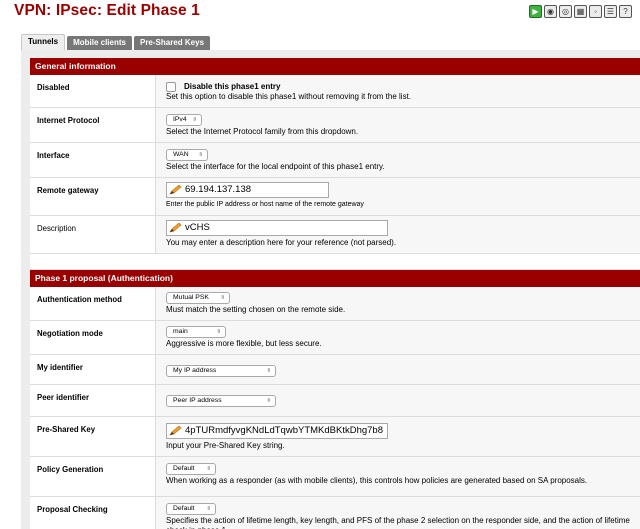  Describe the element at coordinates (184, 468) in the screenshot. I see `policy-generation-value: Default` at that location.